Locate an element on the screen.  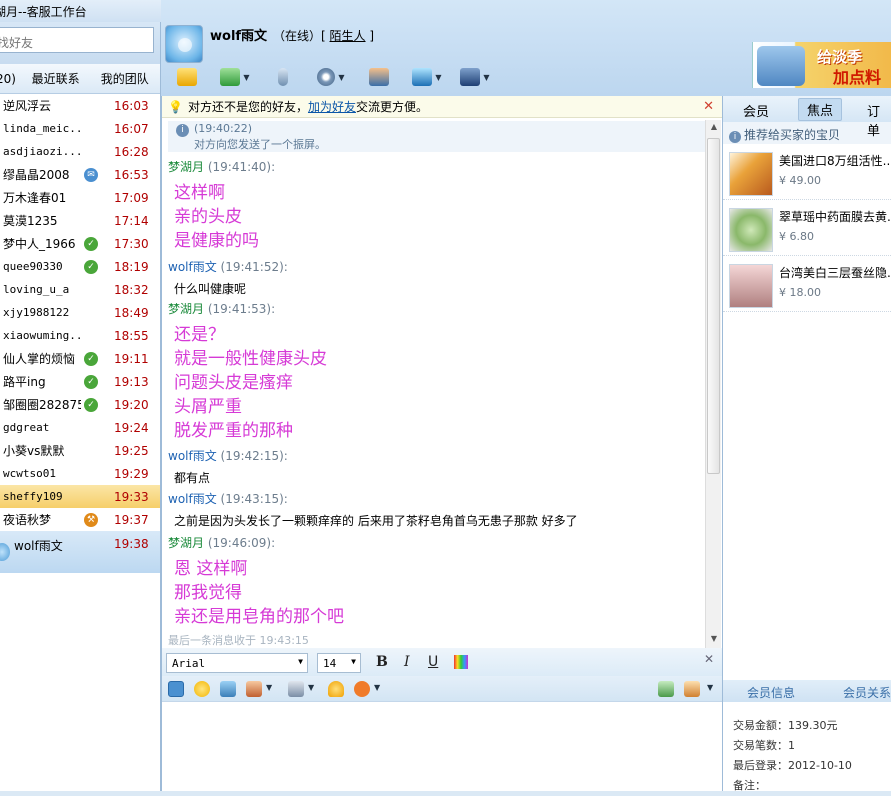
font-size-select: 14 ▼ is located at coordinates (339, 663).